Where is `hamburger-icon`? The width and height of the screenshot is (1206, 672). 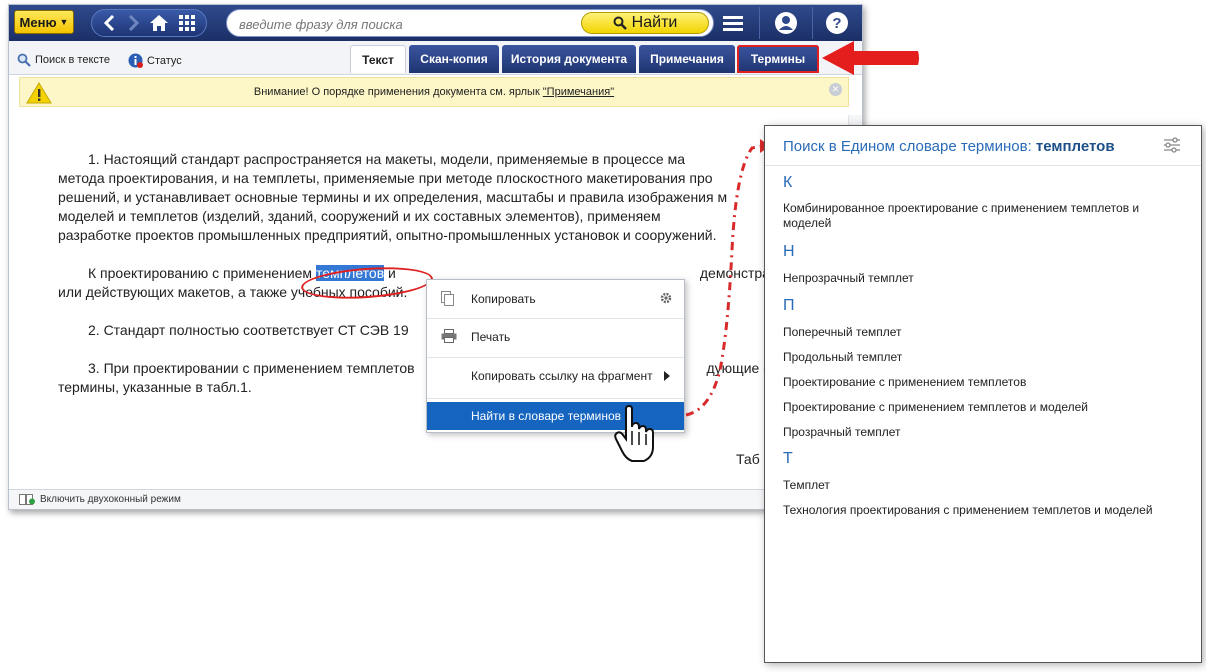
hamburger-icon is located at coordinates (733, 23).